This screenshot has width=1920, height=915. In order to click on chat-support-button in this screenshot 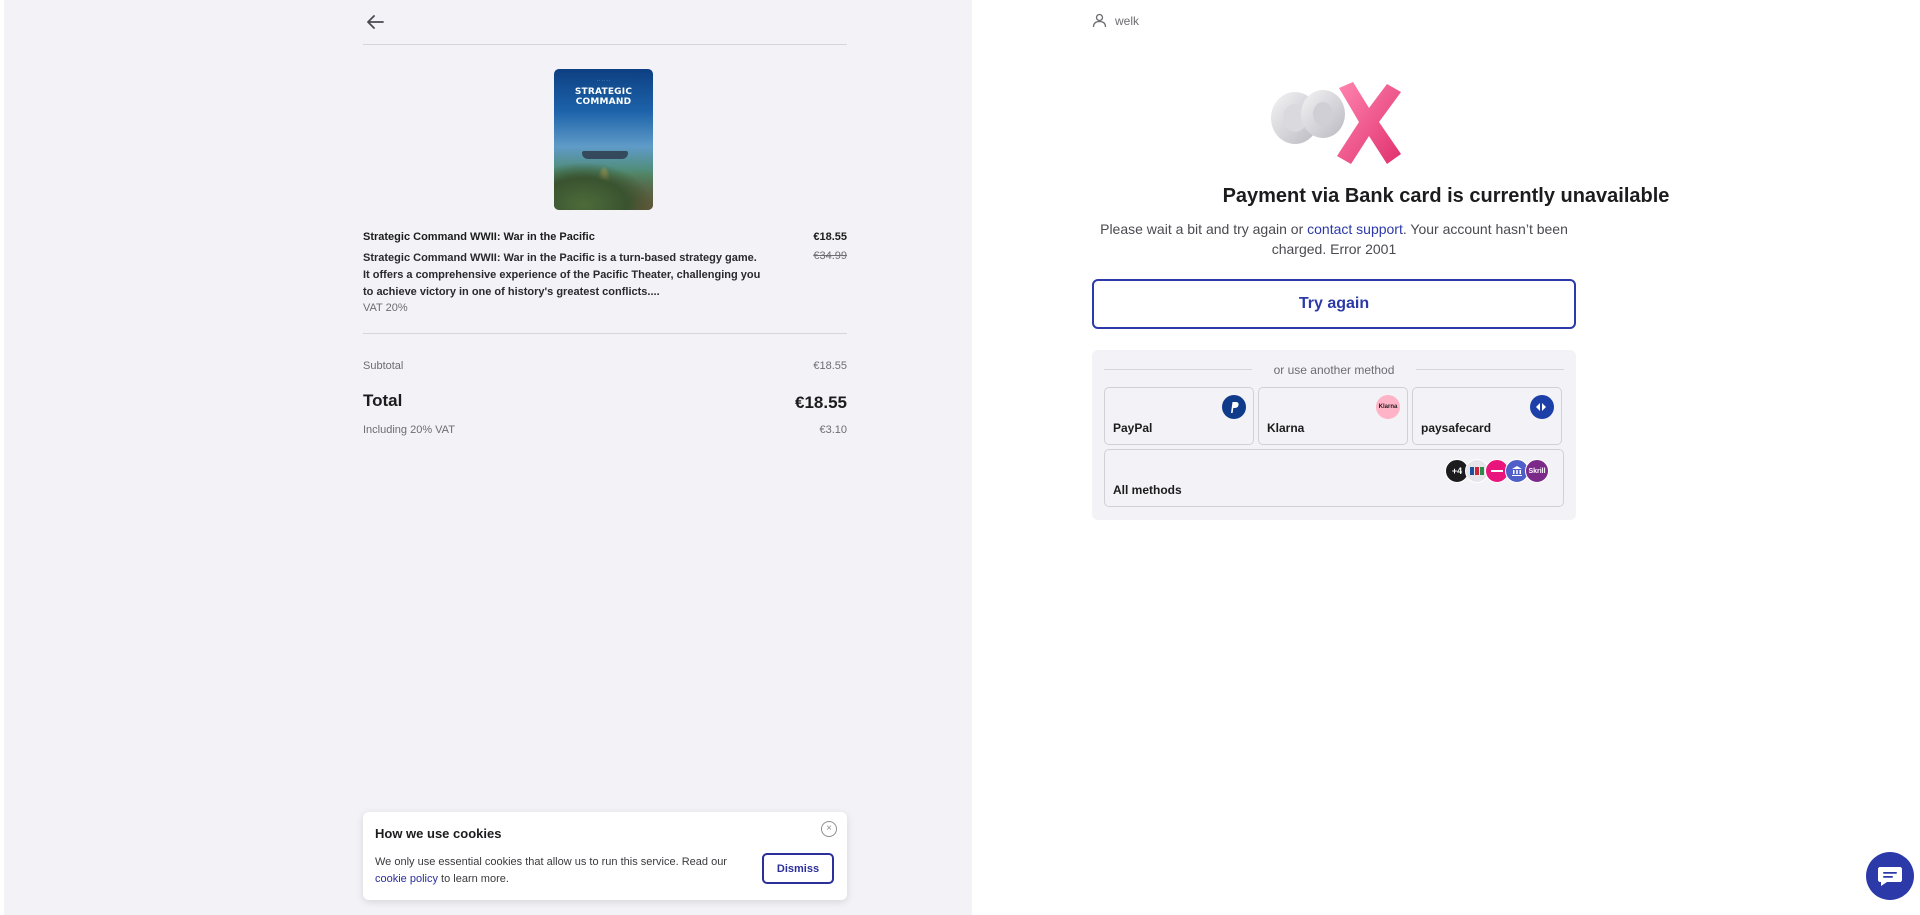, I will do `click(1890, 876)`.